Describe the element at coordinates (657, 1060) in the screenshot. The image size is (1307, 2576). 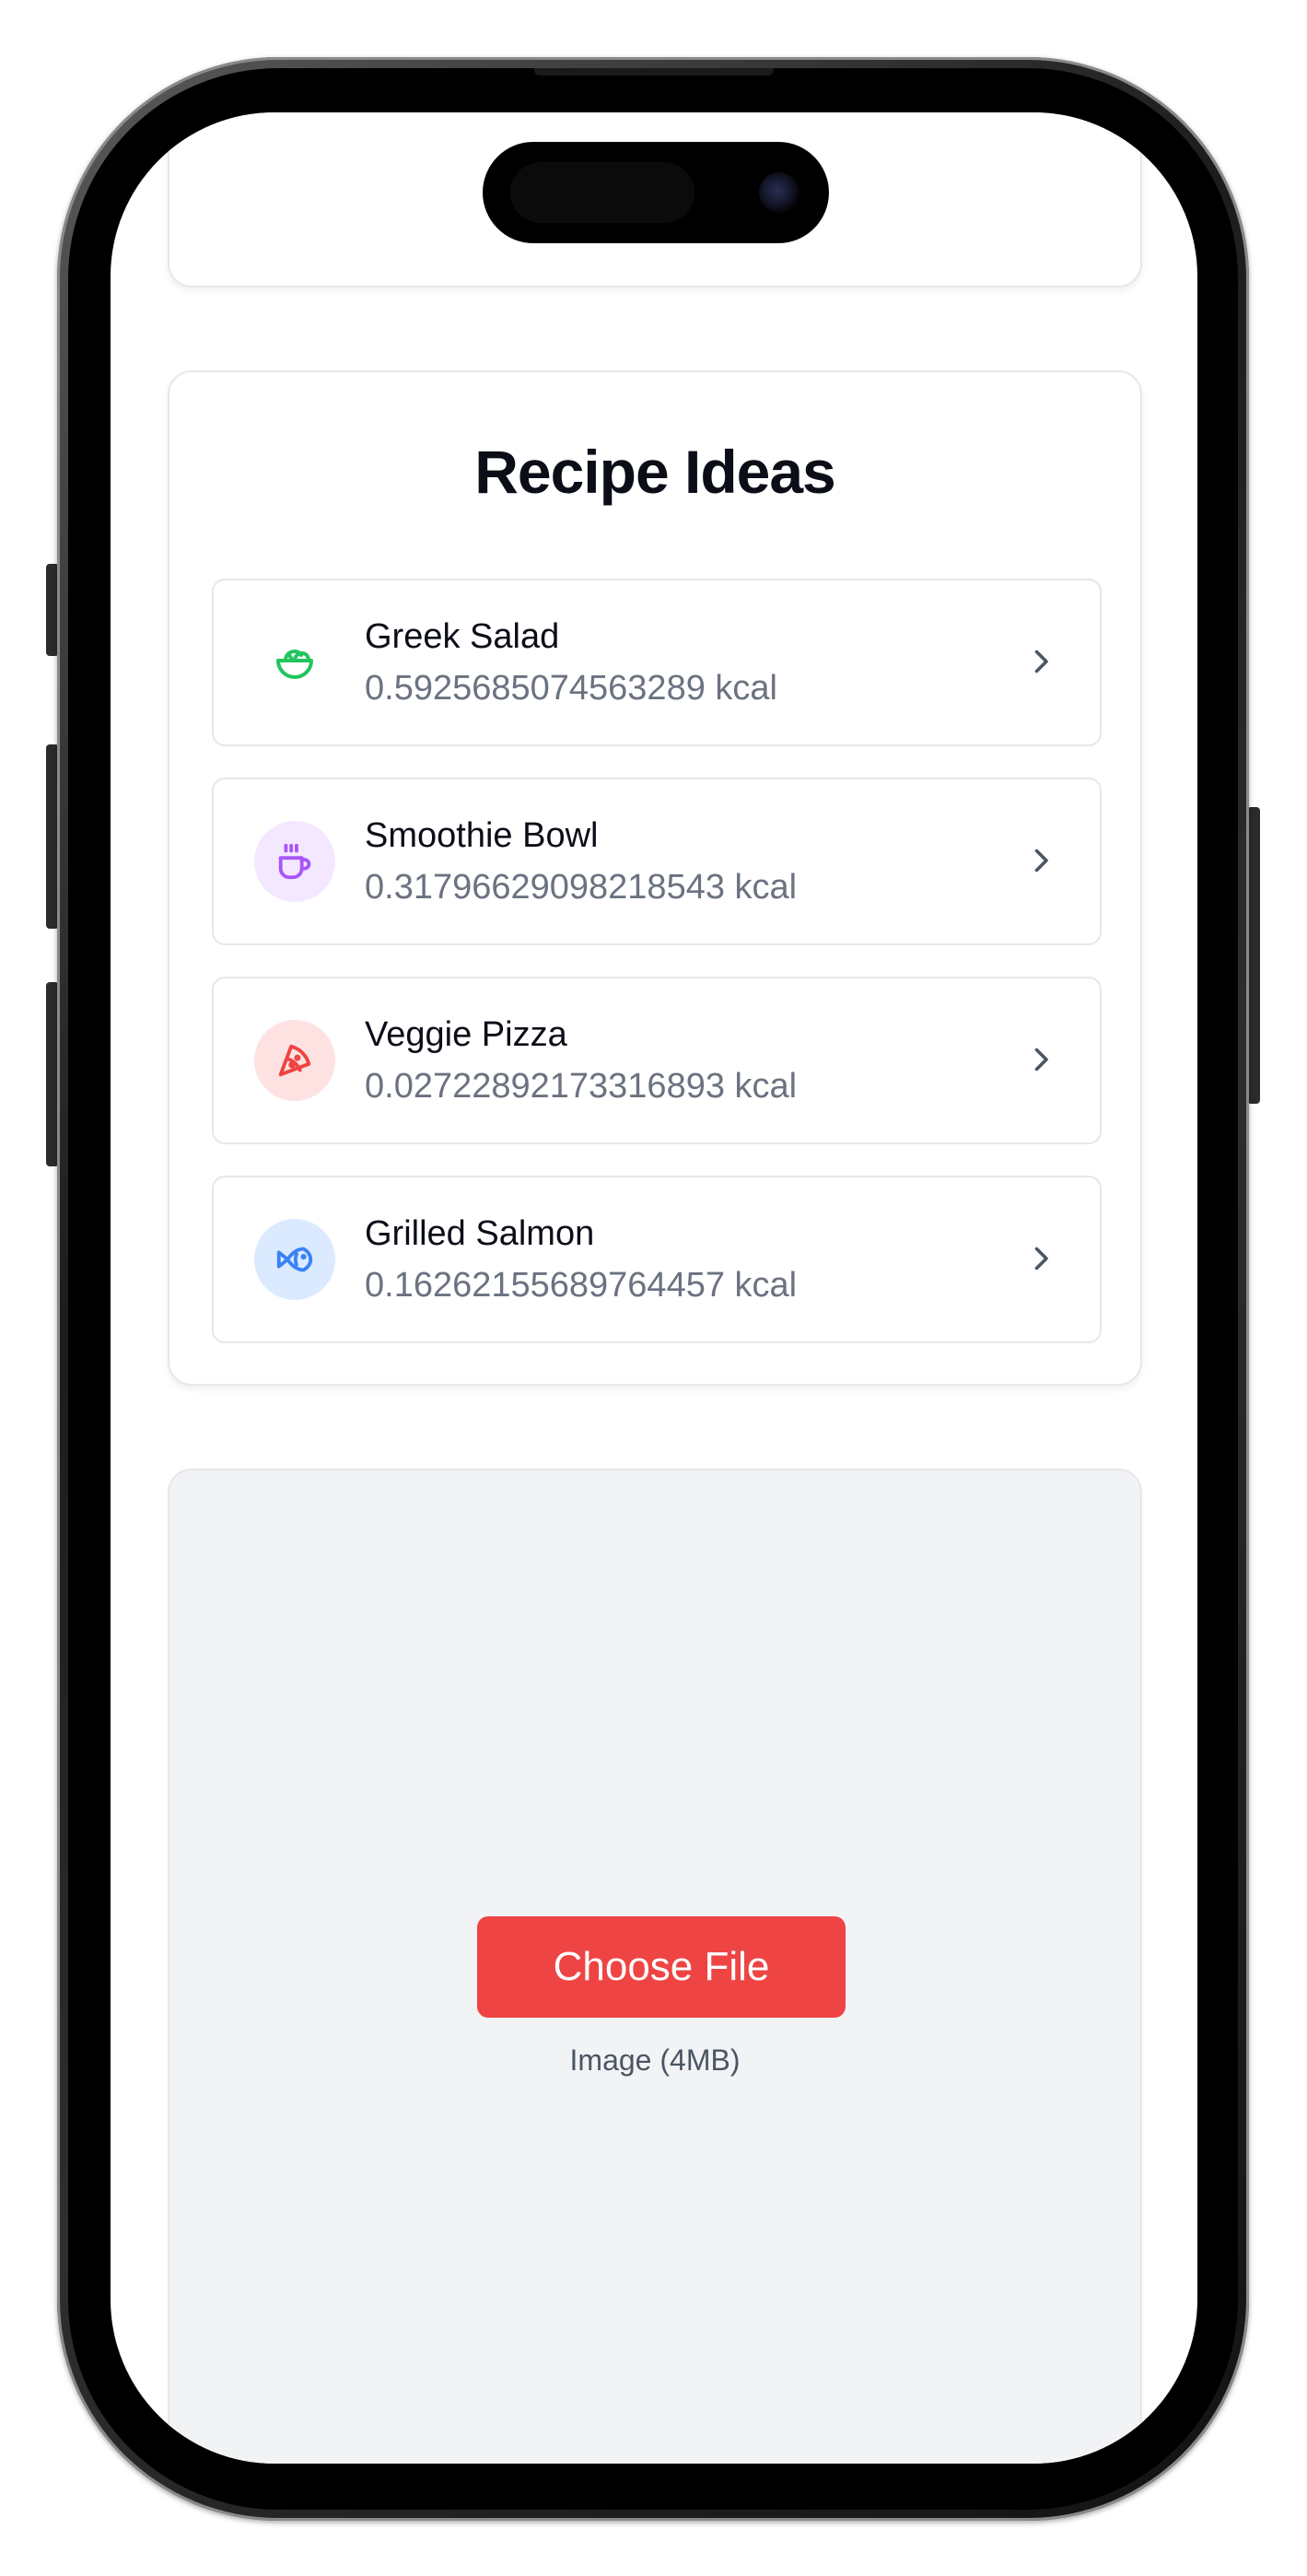
I see `recipe-item-veggie-pizza: Veggie Pizza 0.02722892173316893 kcal` at that location.